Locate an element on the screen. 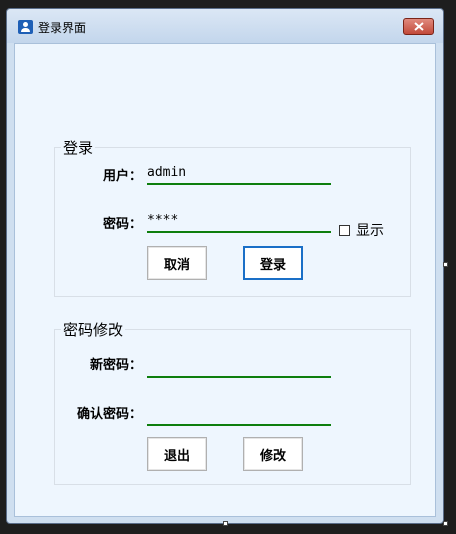 This screenshot has width=456, height=534. cancel-button: 取消 is located at coordinates (177, 263).